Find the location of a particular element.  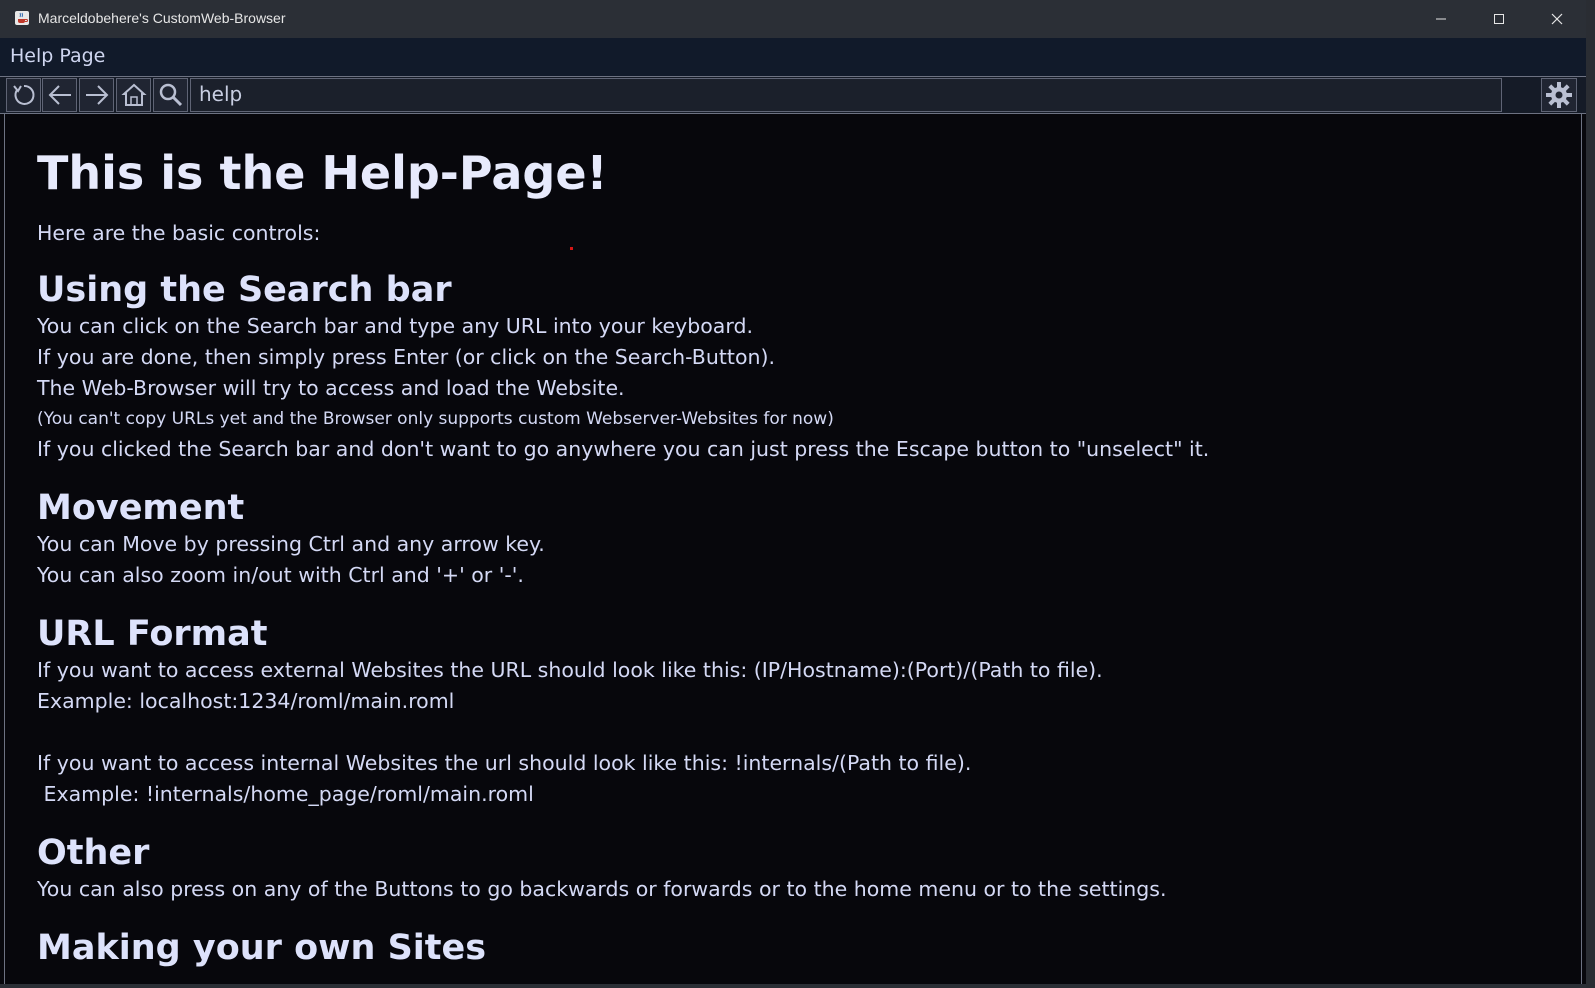

close-icon is located at coordinates (1557, 19).